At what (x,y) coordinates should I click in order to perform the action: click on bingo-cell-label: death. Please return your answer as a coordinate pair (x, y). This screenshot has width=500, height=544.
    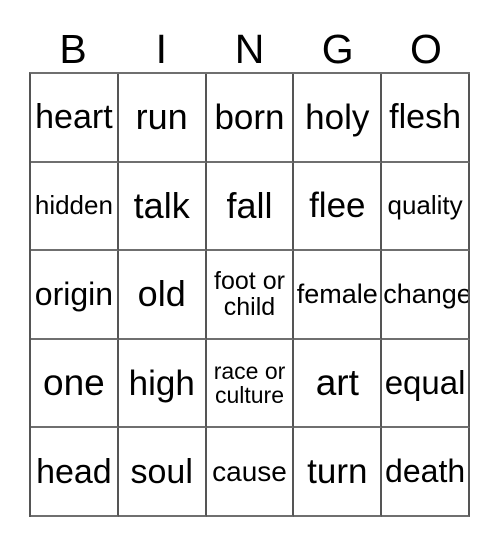
    Looking at the image, I should click on (425, 470).